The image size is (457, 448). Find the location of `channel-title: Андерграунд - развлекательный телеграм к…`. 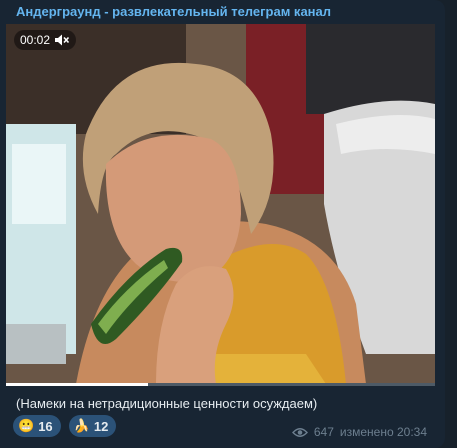

channel-title: Андерграунд - развлекательный телеграм к… is located at coordinates (173, 11).